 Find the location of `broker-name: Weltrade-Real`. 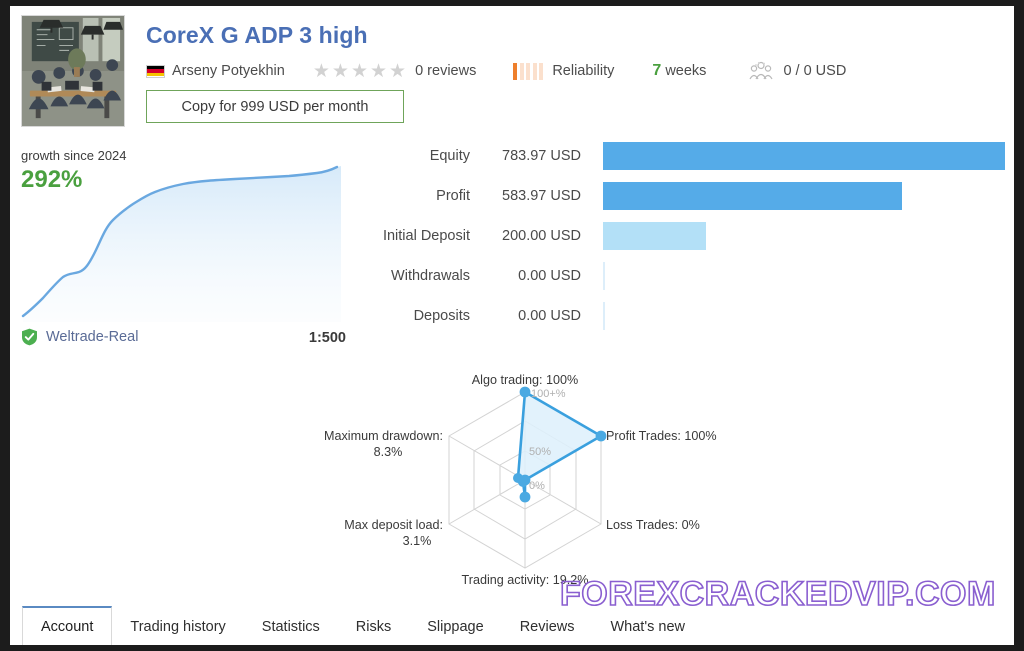

broker-name: Weltrade-Real is located at coordinates (92, 337).